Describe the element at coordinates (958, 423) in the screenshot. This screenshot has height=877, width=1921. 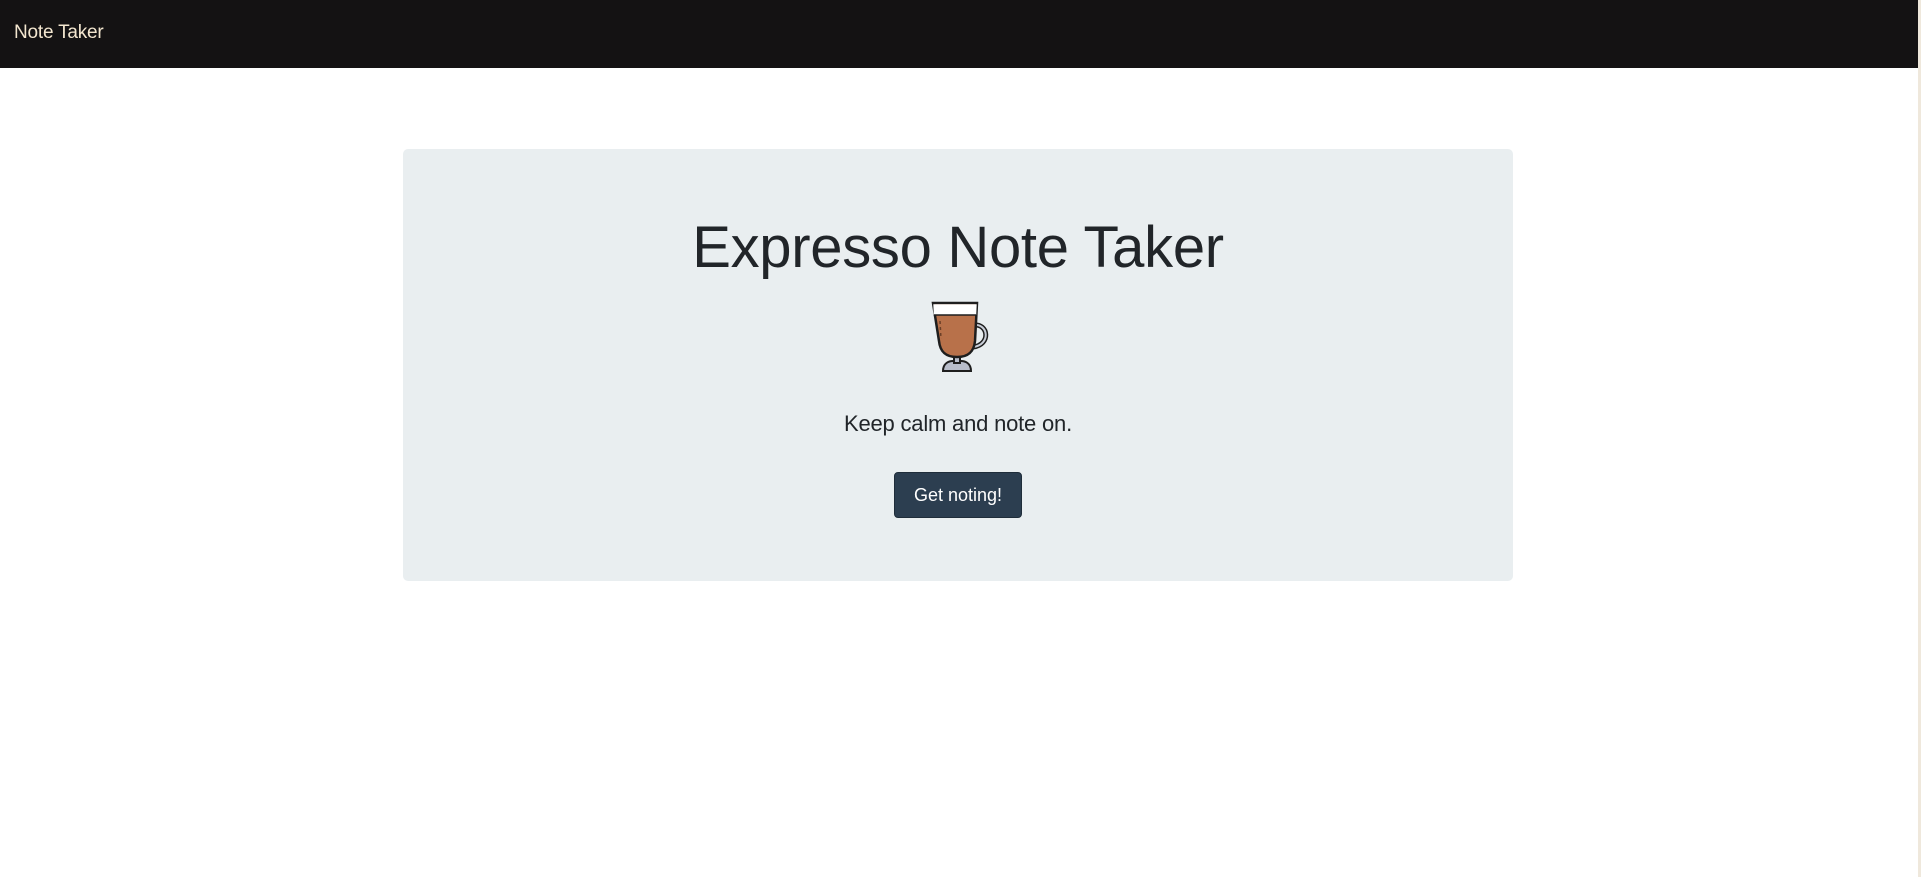
I see `hero-tagline: Keep calm and note on.` at that location.